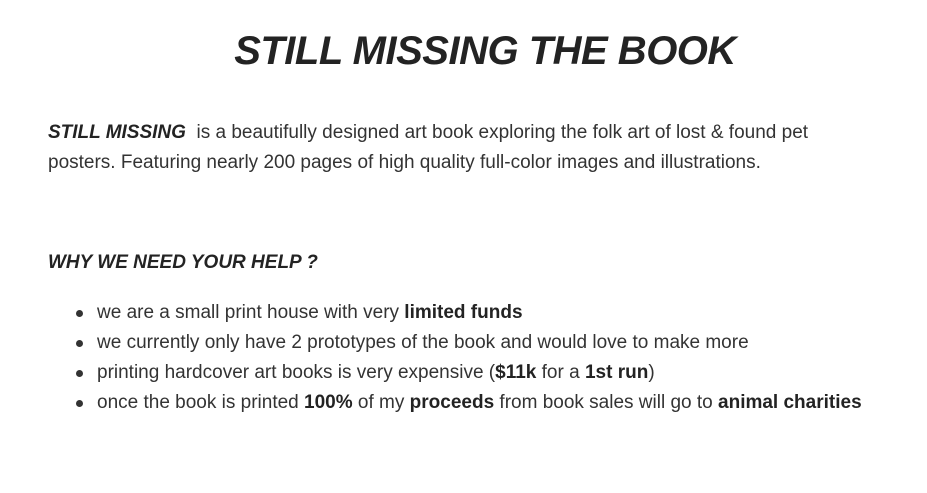 Image resolution: width=927 pixels, height=493 pixels. Describe the element at coordinates (201, 402) in the screenshot. I see `list-item-text: once the book is printed` at that location.